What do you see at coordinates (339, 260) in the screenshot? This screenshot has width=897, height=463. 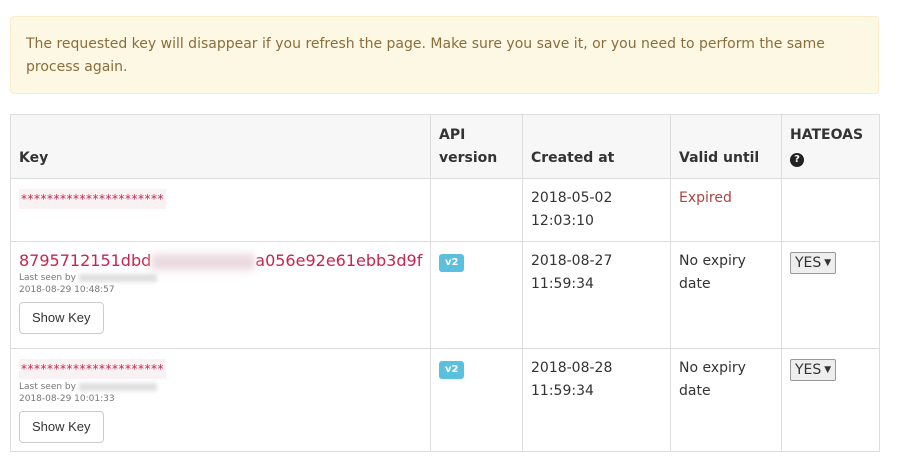 I see `key-end: a056e92e61ebb3d9f` at bounding box center [339, 260].